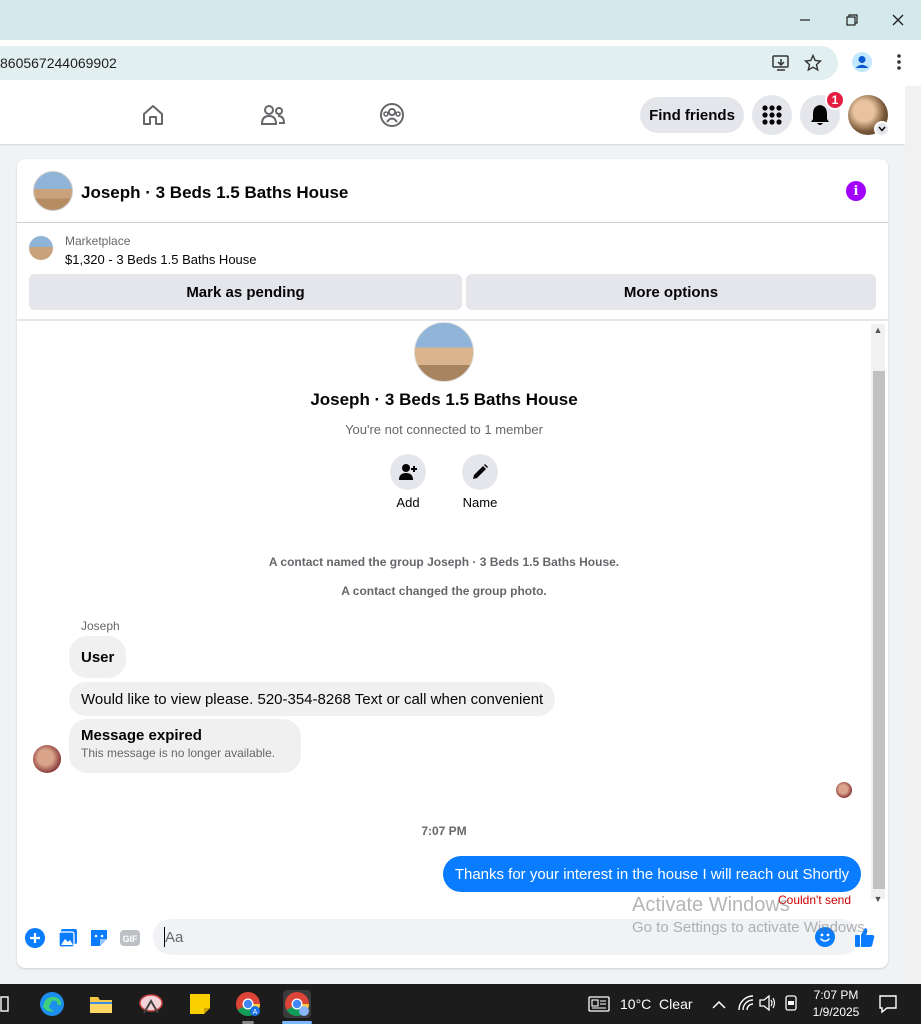  Describe the element at coordinates (444, 831) in the screenshot. I see `message-timestamp: 7:07 PM` at that location.